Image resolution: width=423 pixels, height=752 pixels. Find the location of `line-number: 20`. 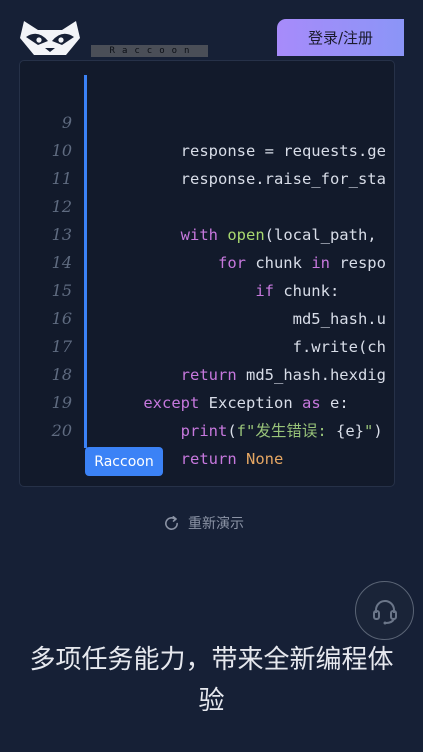

line-number: 20 is located at coordinates (61, 430).